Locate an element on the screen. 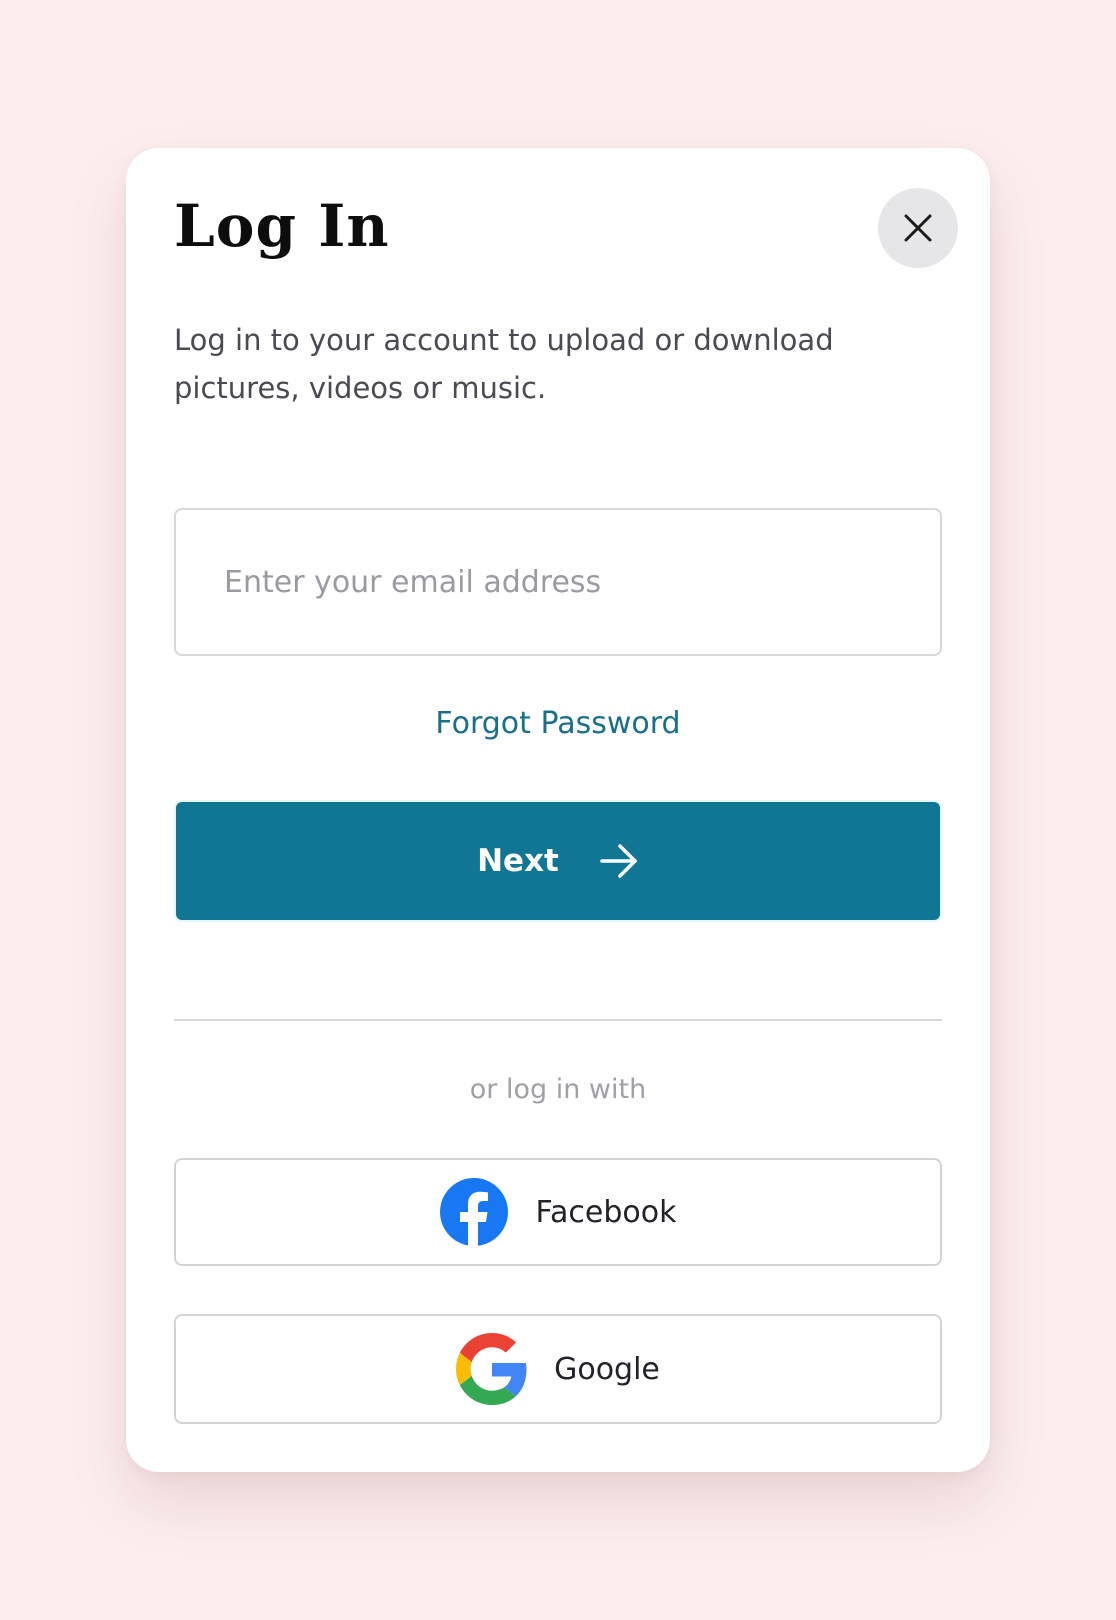 The height and width of the screenshot is (1620, 1116). google-label: Google is located at coordinates (607, 1369).